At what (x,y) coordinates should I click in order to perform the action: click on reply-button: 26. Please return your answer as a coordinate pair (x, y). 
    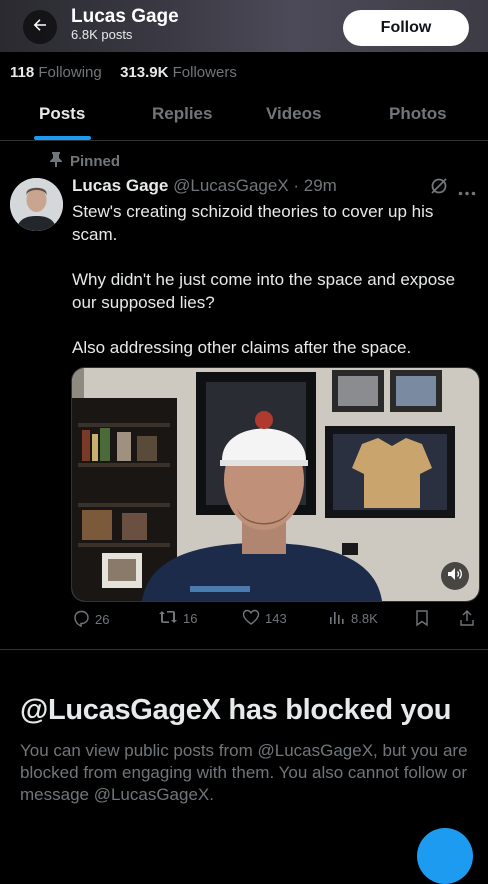
    Looking at the image, I should click on (90, 619).